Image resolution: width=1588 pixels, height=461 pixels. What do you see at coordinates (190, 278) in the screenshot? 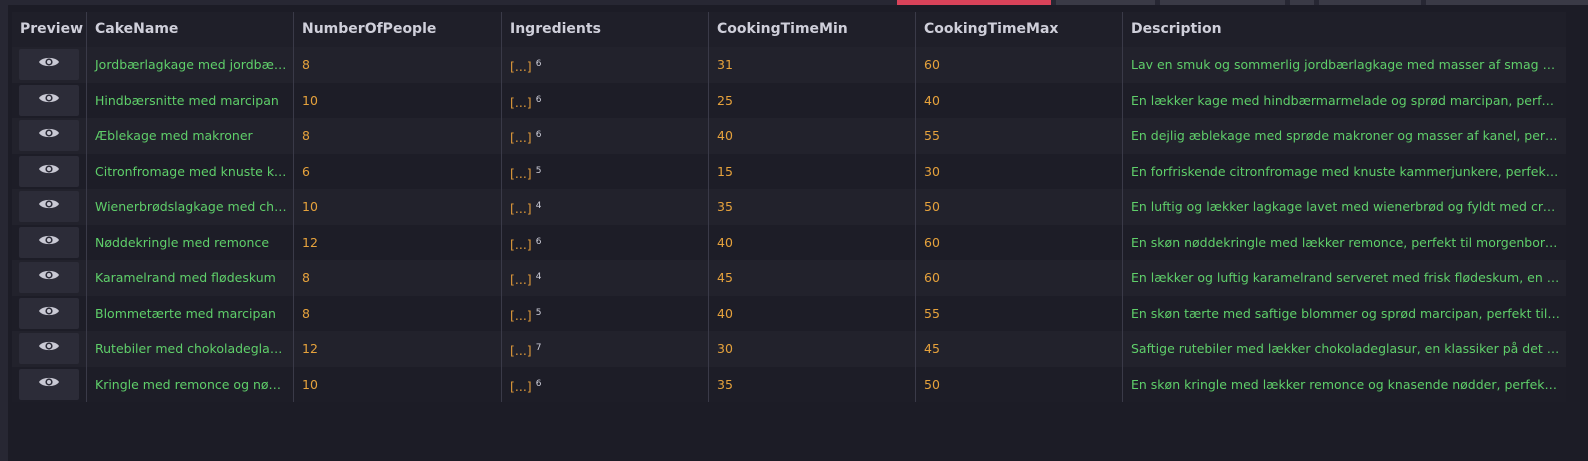
I see `cake-name-cell: Karamelrand med flødeskum` at bounding box center [190, 278].